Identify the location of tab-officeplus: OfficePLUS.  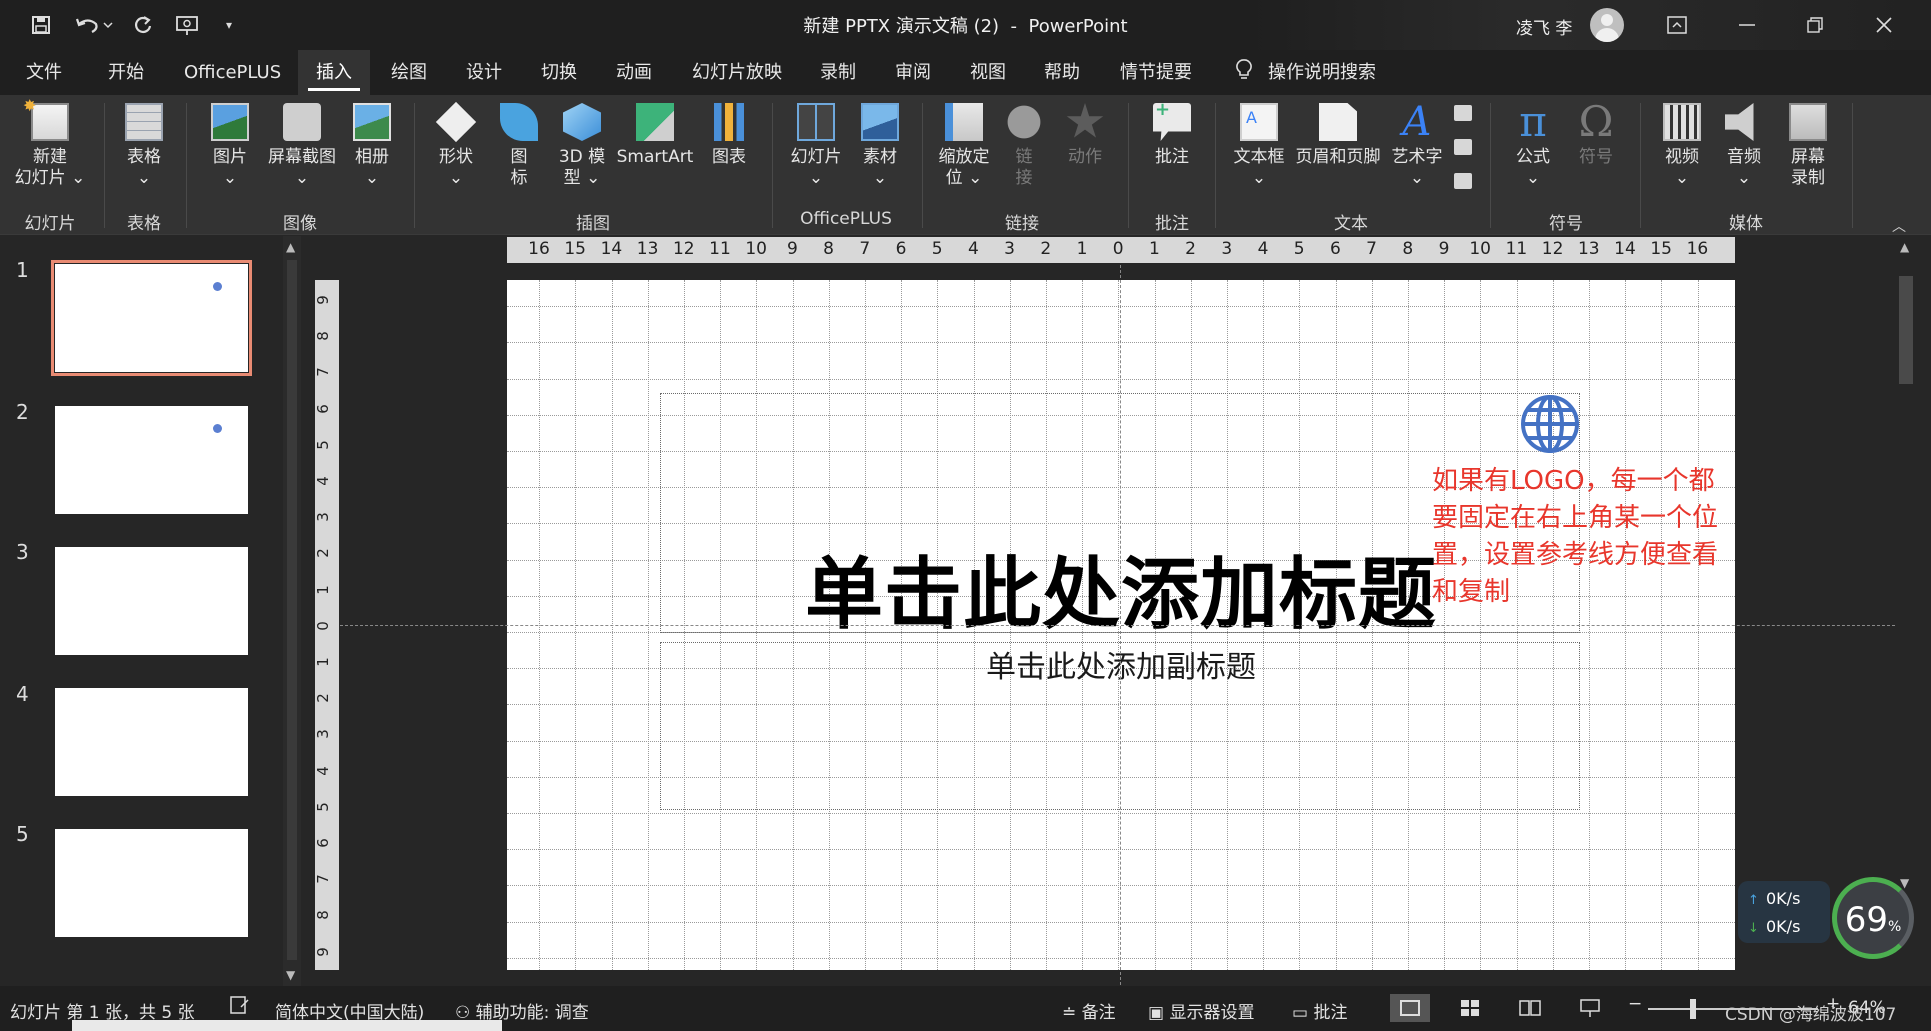
(232, 72).